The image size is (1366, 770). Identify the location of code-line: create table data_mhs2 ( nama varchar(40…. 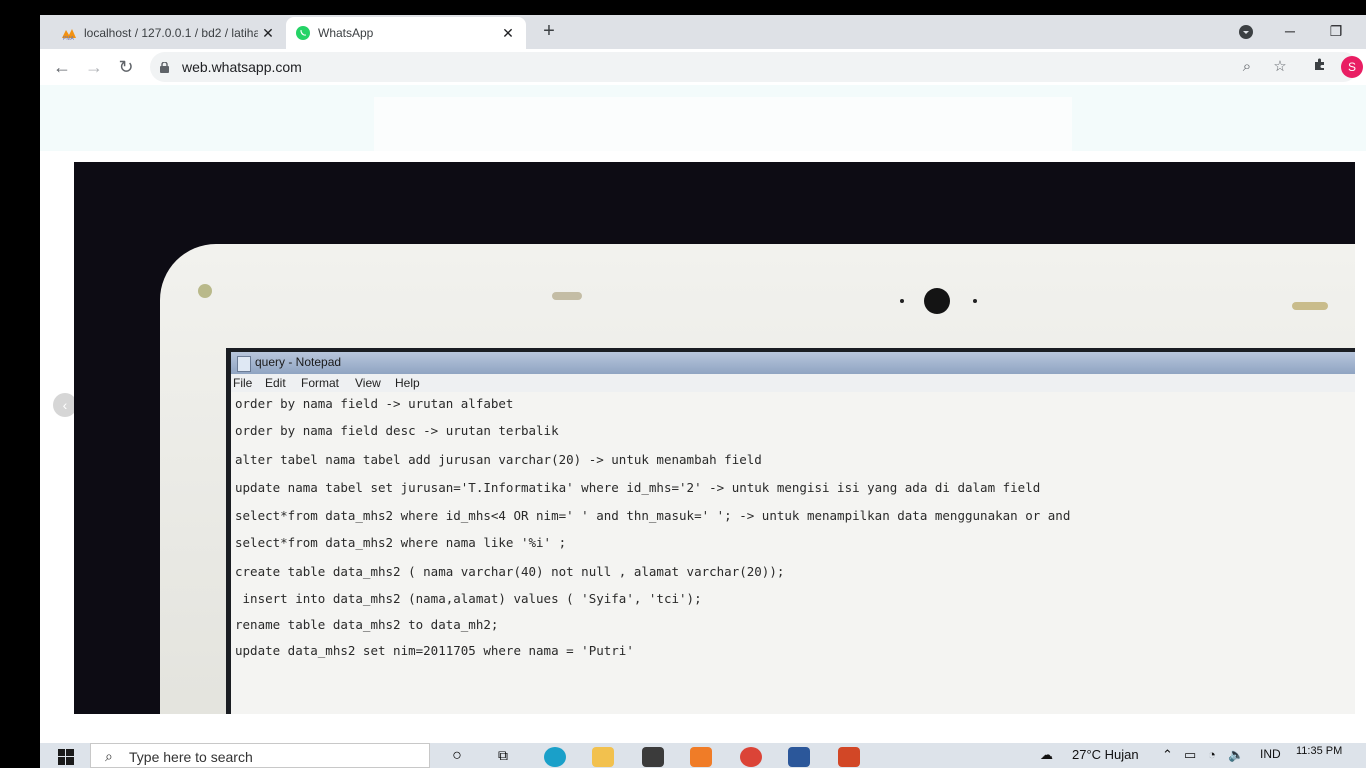
(510, 571).